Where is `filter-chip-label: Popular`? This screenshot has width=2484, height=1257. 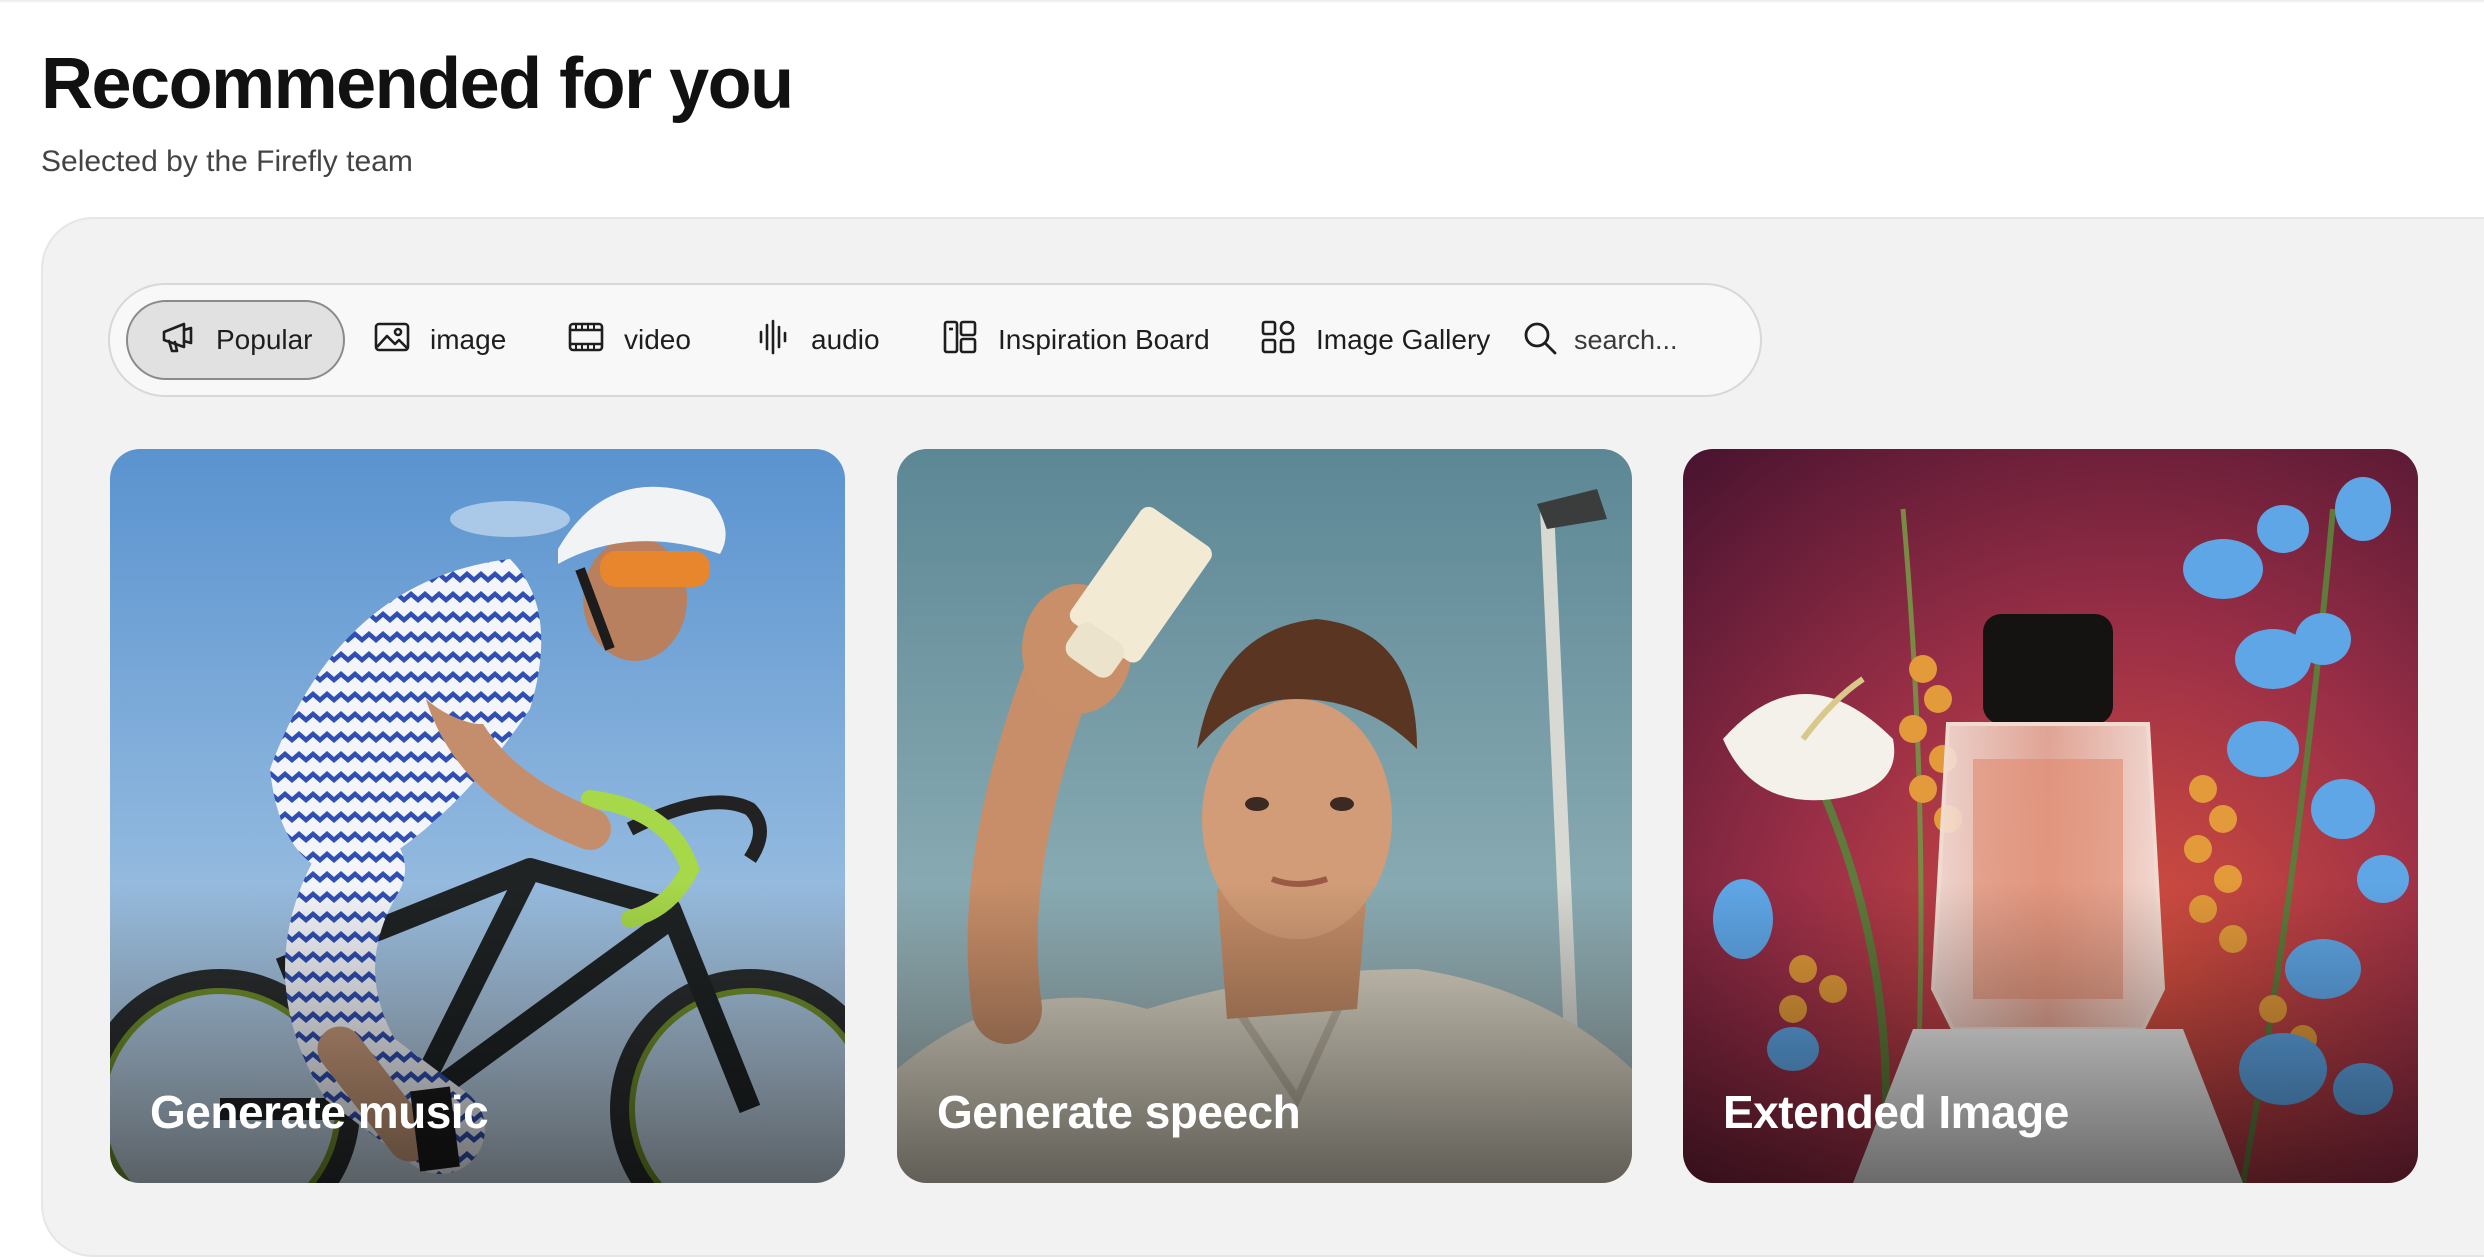 filter-chip-label: Popular is located at coordinates (264, 339).